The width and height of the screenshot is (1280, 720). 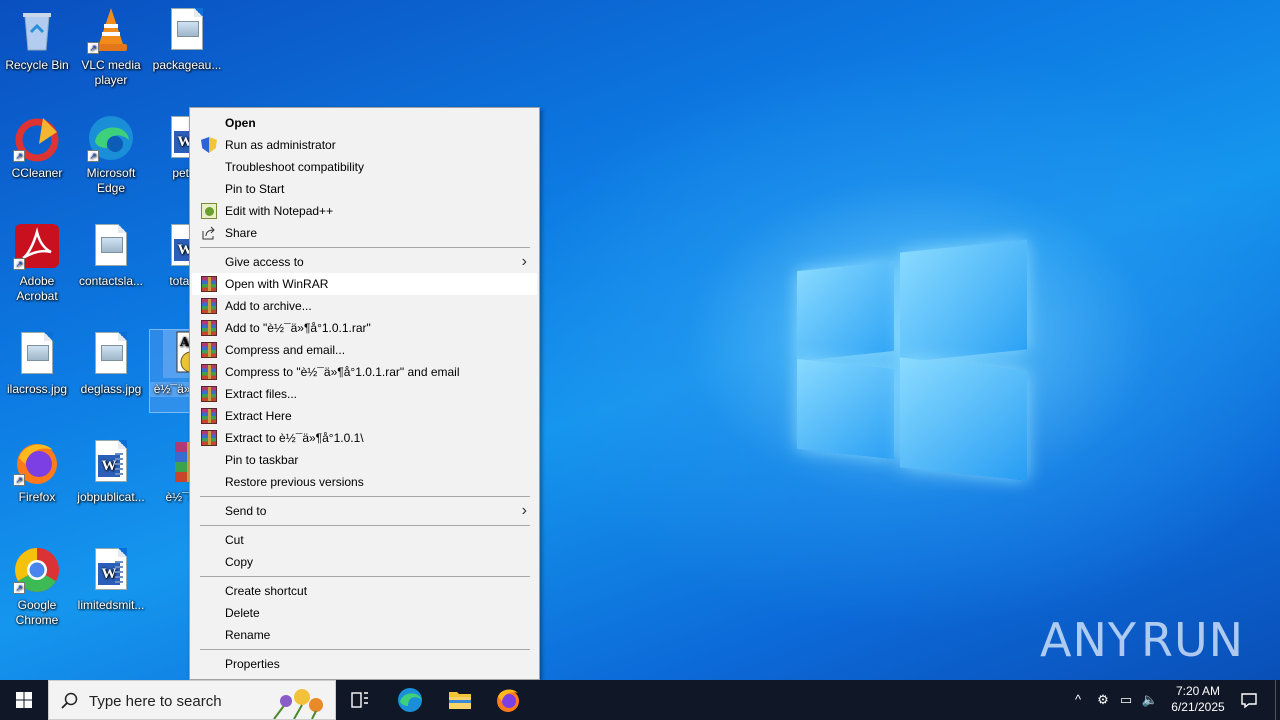 What do you see at coordinates (37, 389) in the screenshot?
I see `desktop-icon-label: ilacross.jpg` at bounding box center [37, 389].